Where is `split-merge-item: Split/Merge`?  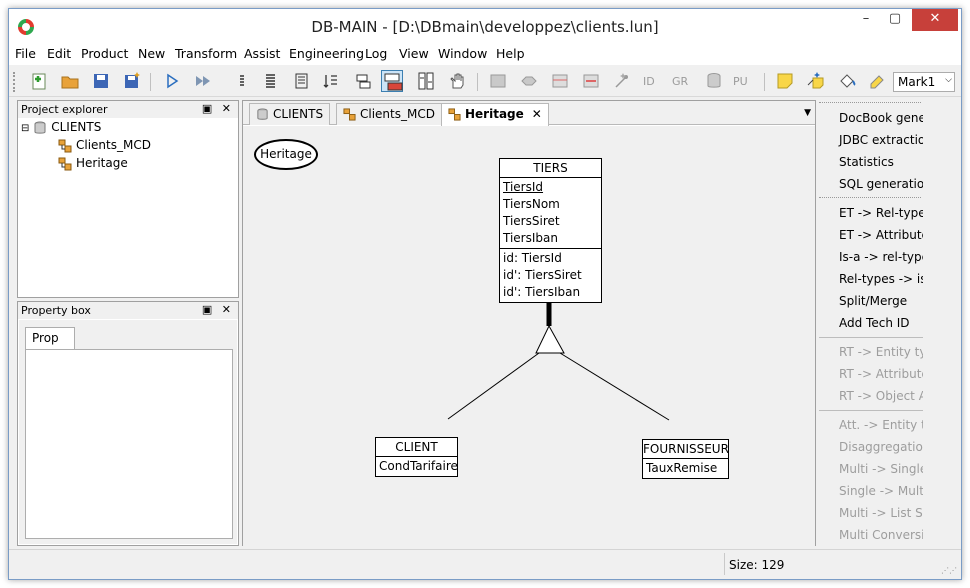 split-merge-item: Split/Merge is located at coordinates (870, 301).